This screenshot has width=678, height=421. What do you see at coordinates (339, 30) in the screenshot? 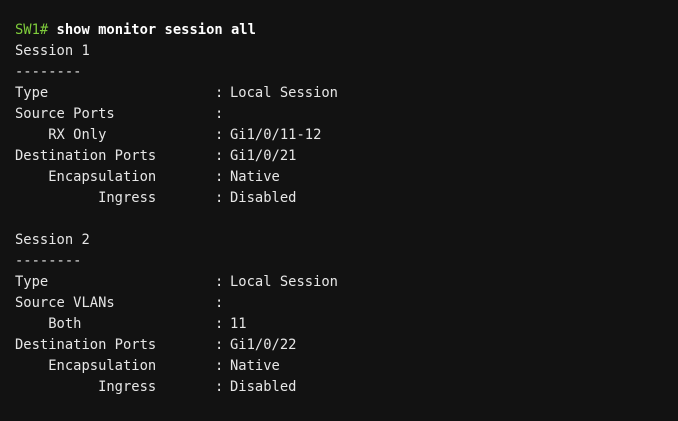
I see `command-line: SW1# show monitor session all` at bounding box center [339, 30].